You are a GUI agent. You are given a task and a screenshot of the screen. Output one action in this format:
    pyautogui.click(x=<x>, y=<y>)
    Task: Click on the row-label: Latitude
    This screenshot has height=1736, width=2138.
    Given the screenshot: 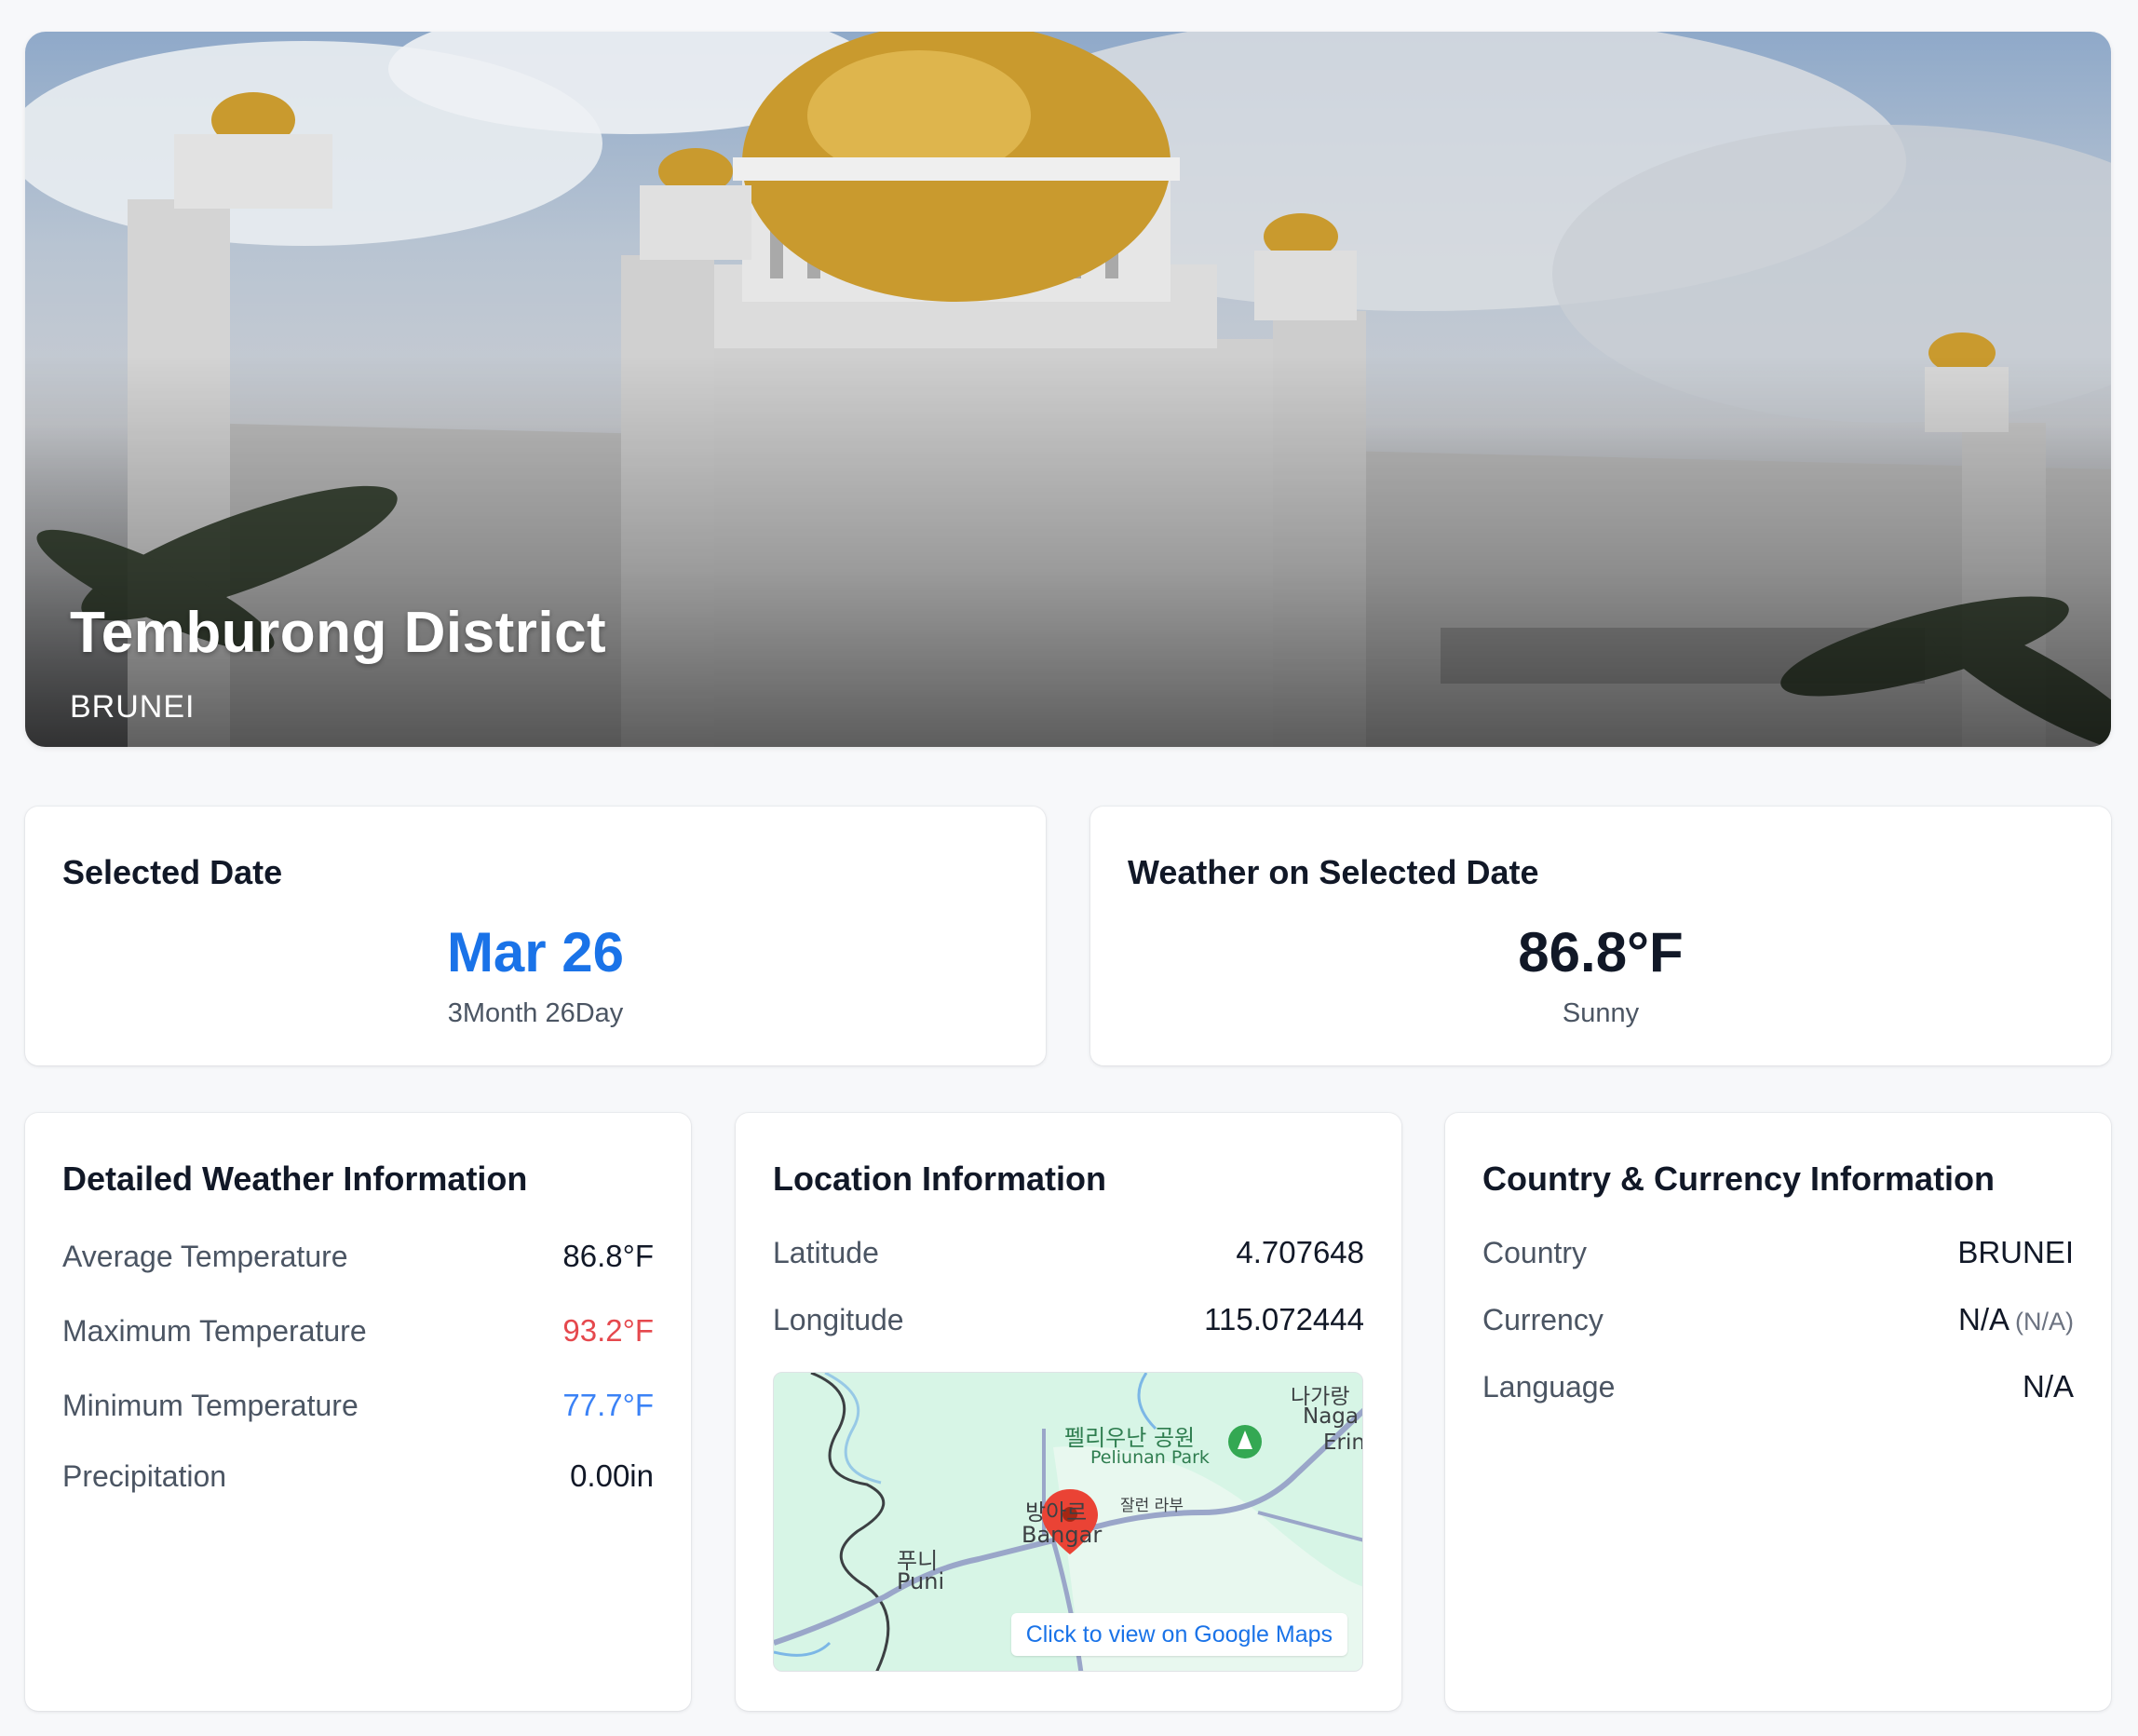 What is the action you would take?
    pyautogui.click(x=826, y=1252)
    